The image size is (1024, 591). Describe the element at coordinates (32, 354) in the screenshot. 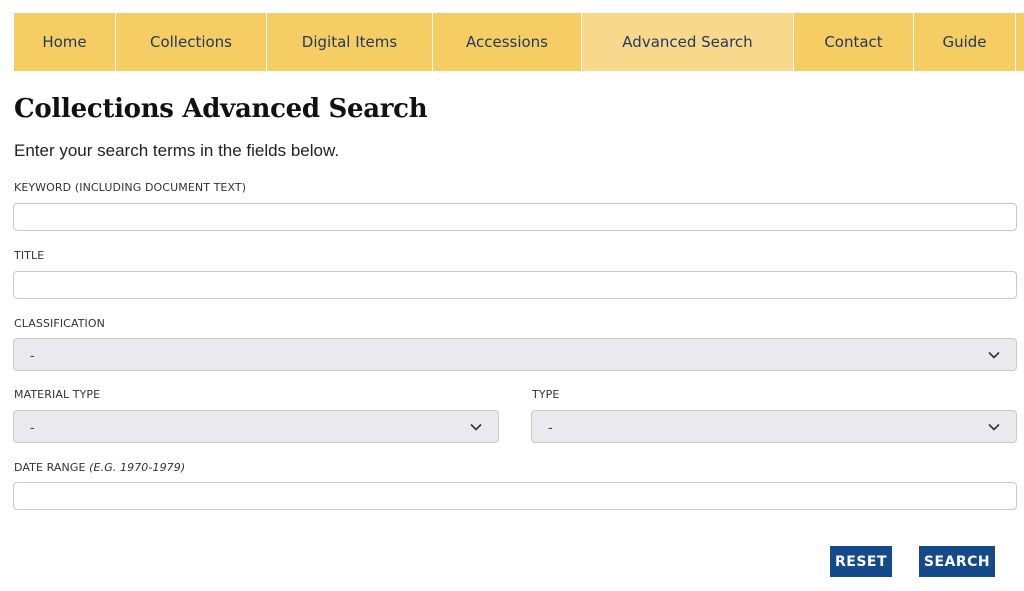

I see `classification-selected-value: -` at that location.